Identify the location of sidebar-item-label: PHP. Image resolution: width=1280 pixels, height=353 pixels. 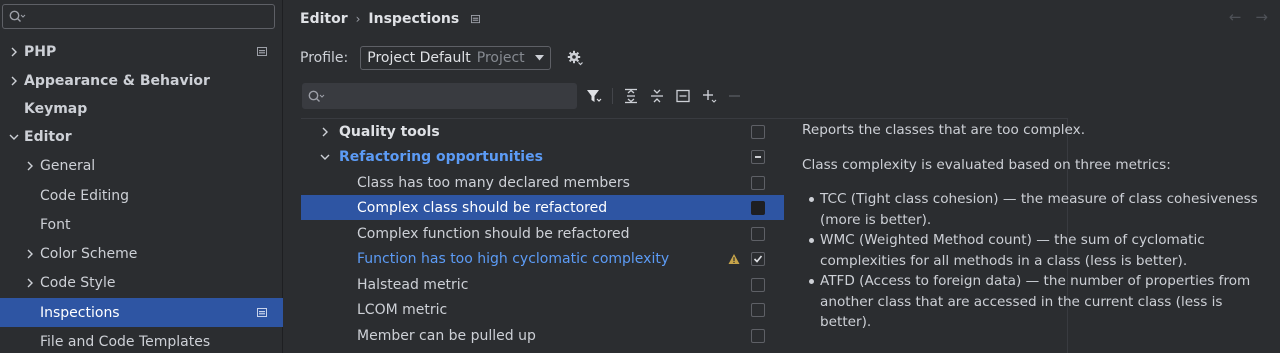
(40, 51).